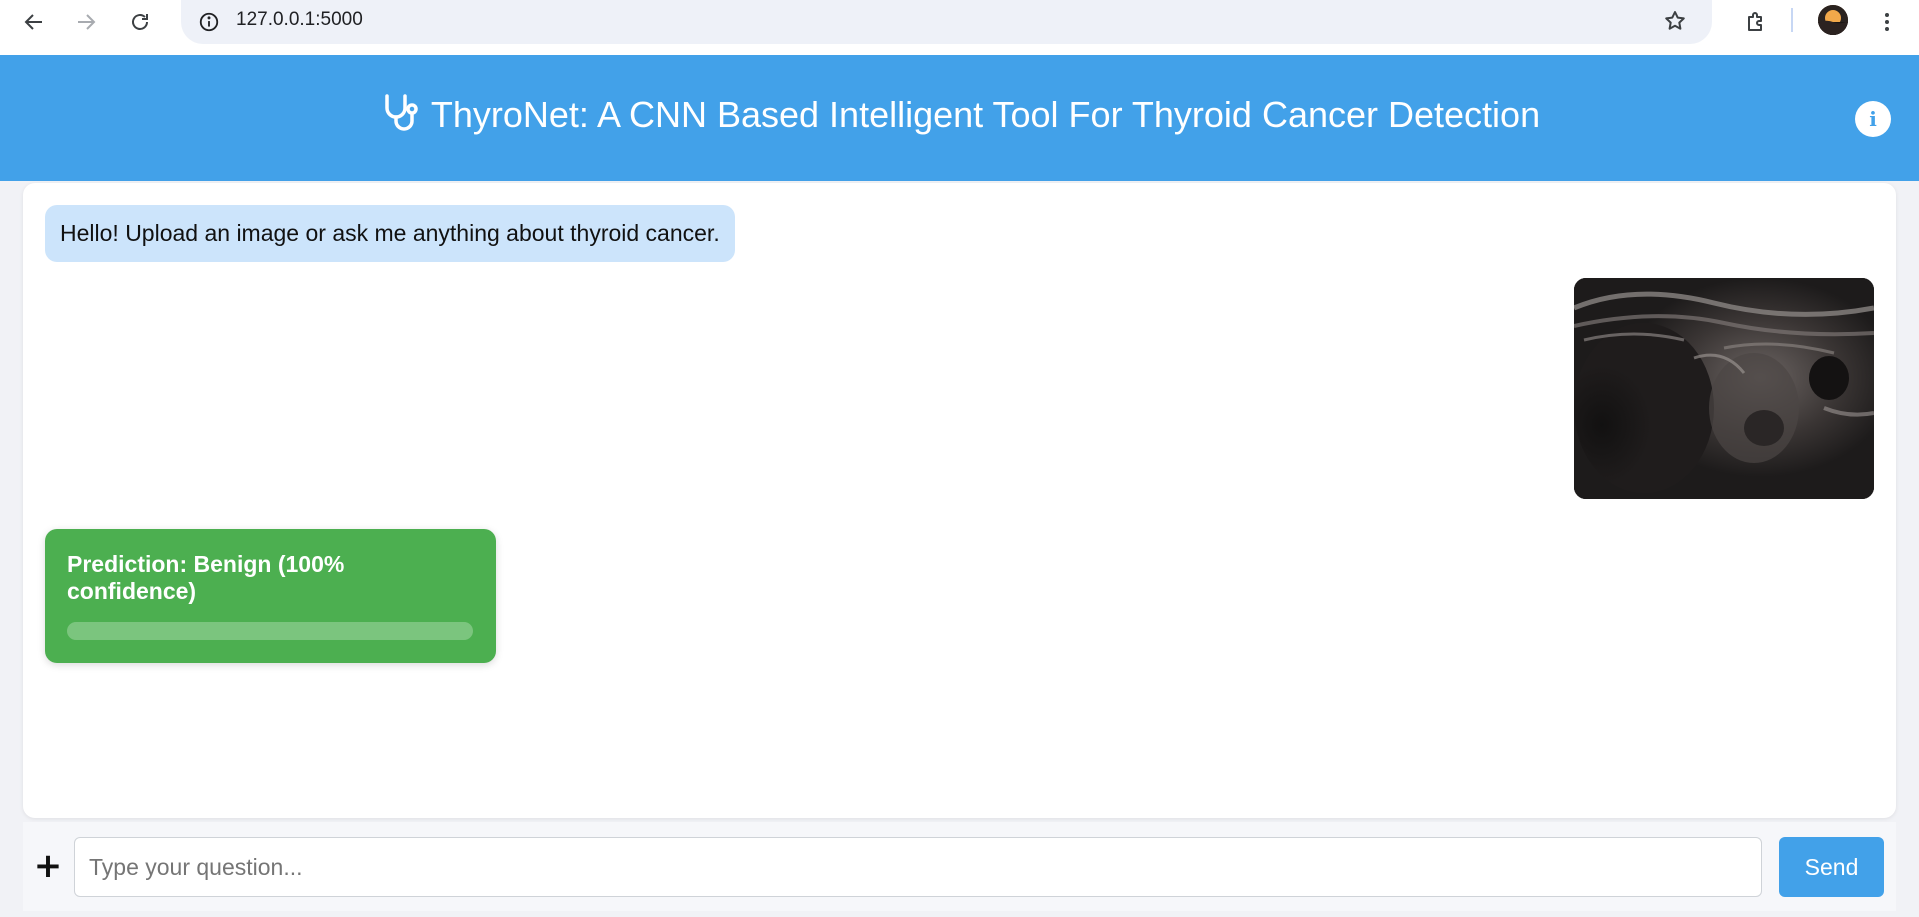 This screenshot has width=1919, height=917. I want to click on info-button: i, so click(1873, 119).